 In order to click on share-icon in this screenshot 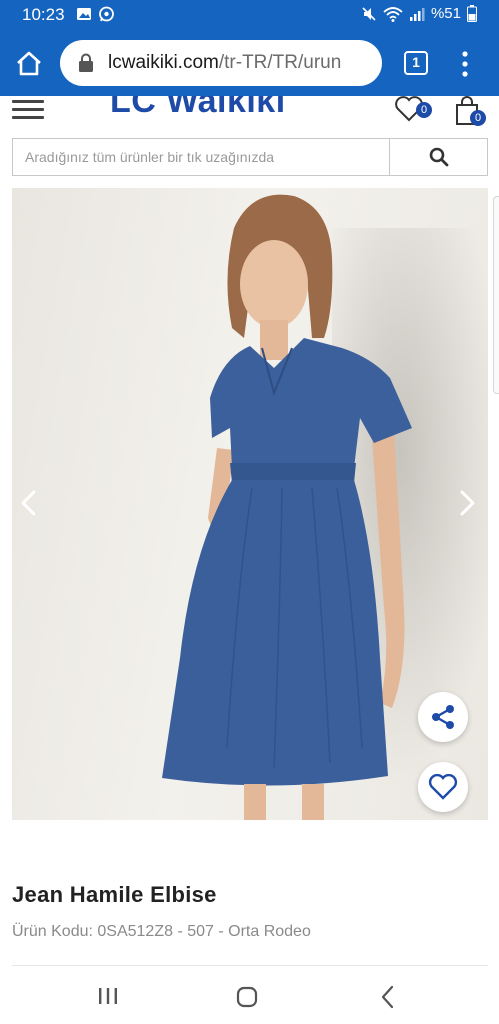, I will do `click(443, 717)`.